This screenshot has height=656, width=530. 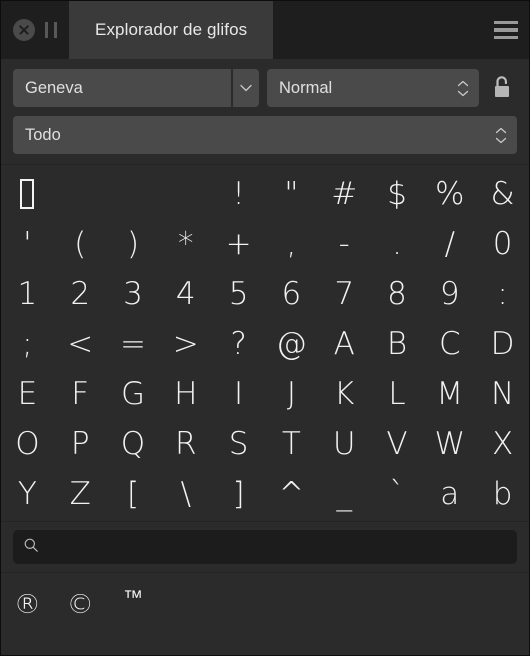 I want to click on glyph-cell: 0, so click(x=502, y=244).